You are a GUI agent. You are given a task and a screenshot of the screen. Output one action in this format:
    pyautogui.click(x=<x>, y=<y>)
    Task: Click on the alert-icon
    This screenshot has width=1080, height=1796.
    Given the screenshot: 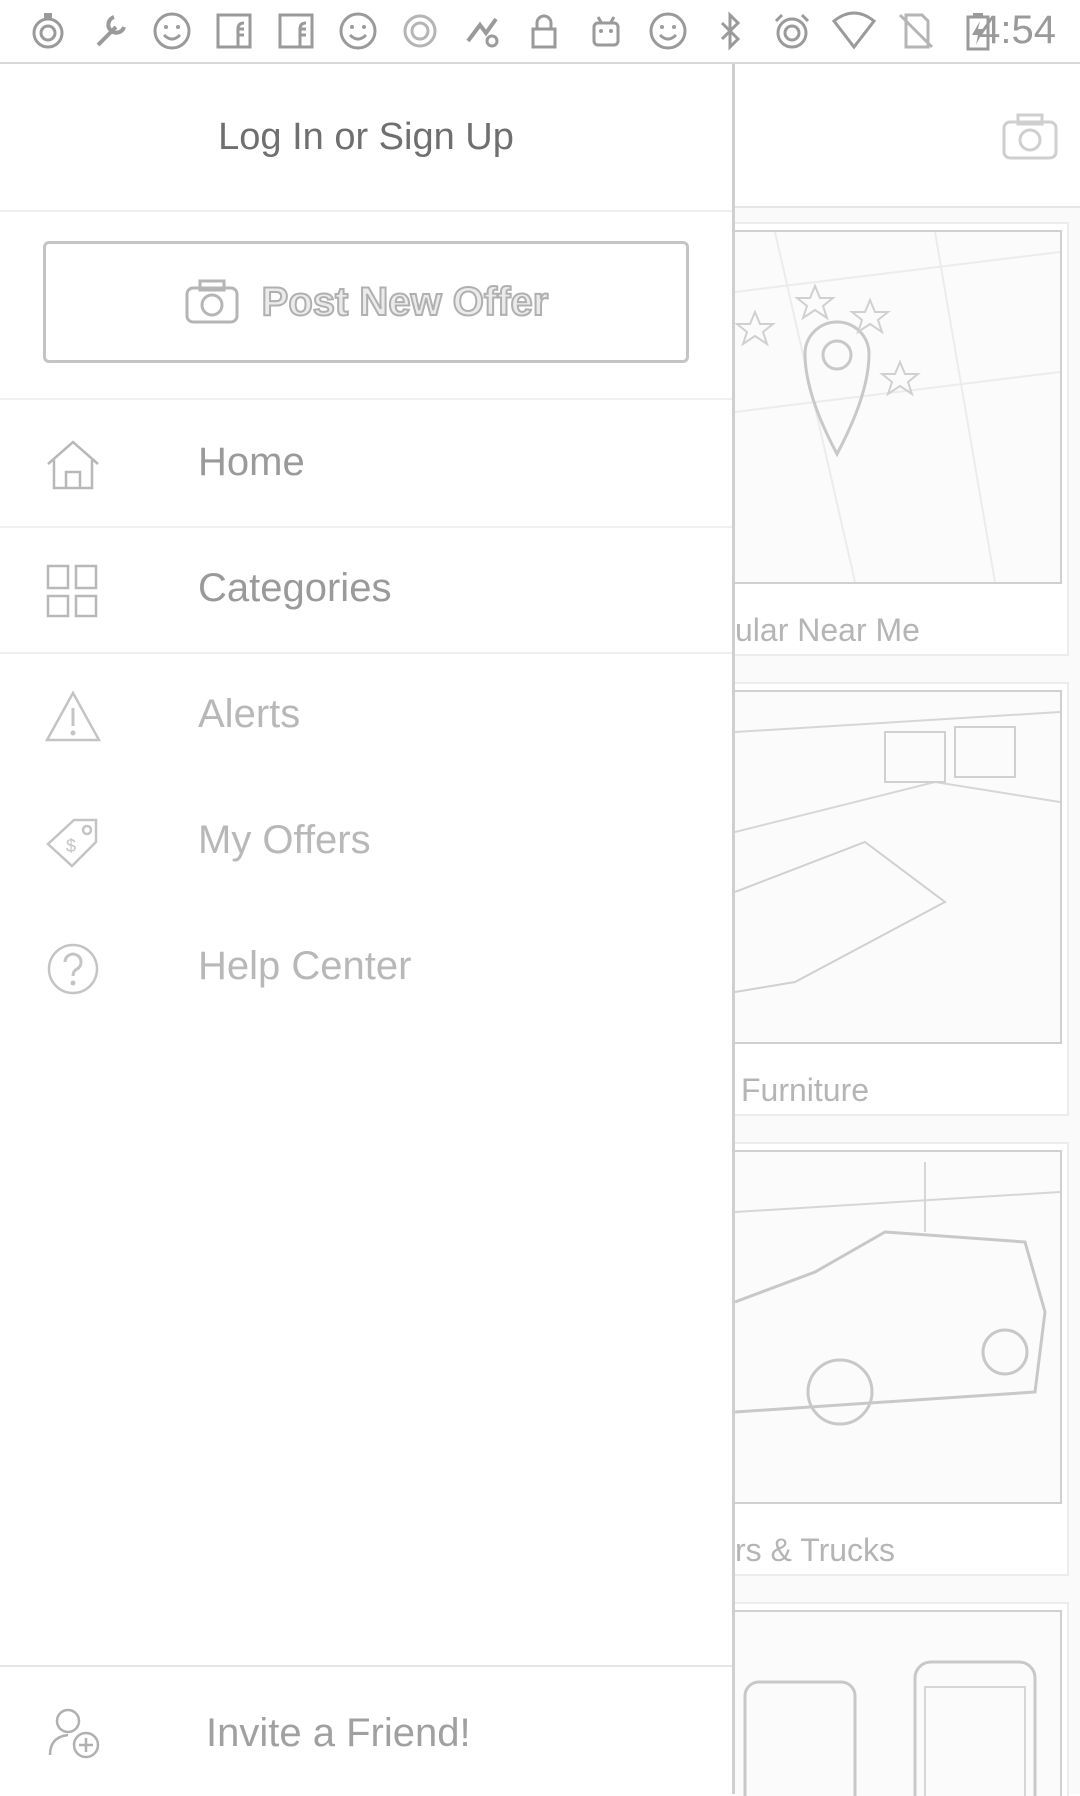 What is the action you would take?
    pyautogui.click(x=73, y=716)
    